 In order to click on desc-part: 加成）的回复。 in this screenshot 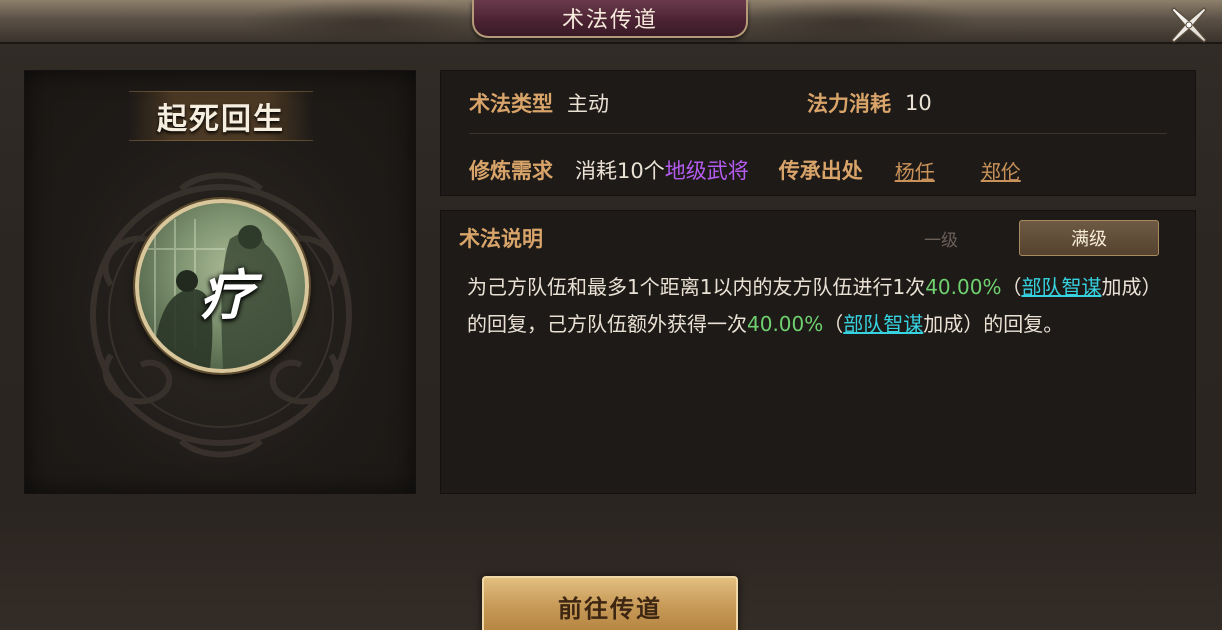, I will do `click(993, 324)`.